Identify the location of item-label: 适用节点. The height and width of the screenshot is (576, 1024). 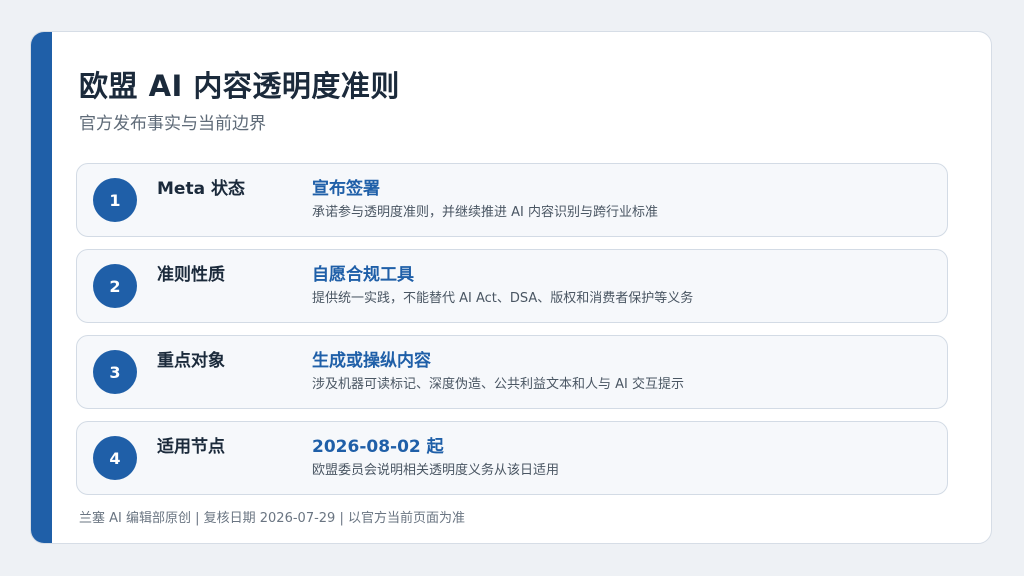
(191, 447).